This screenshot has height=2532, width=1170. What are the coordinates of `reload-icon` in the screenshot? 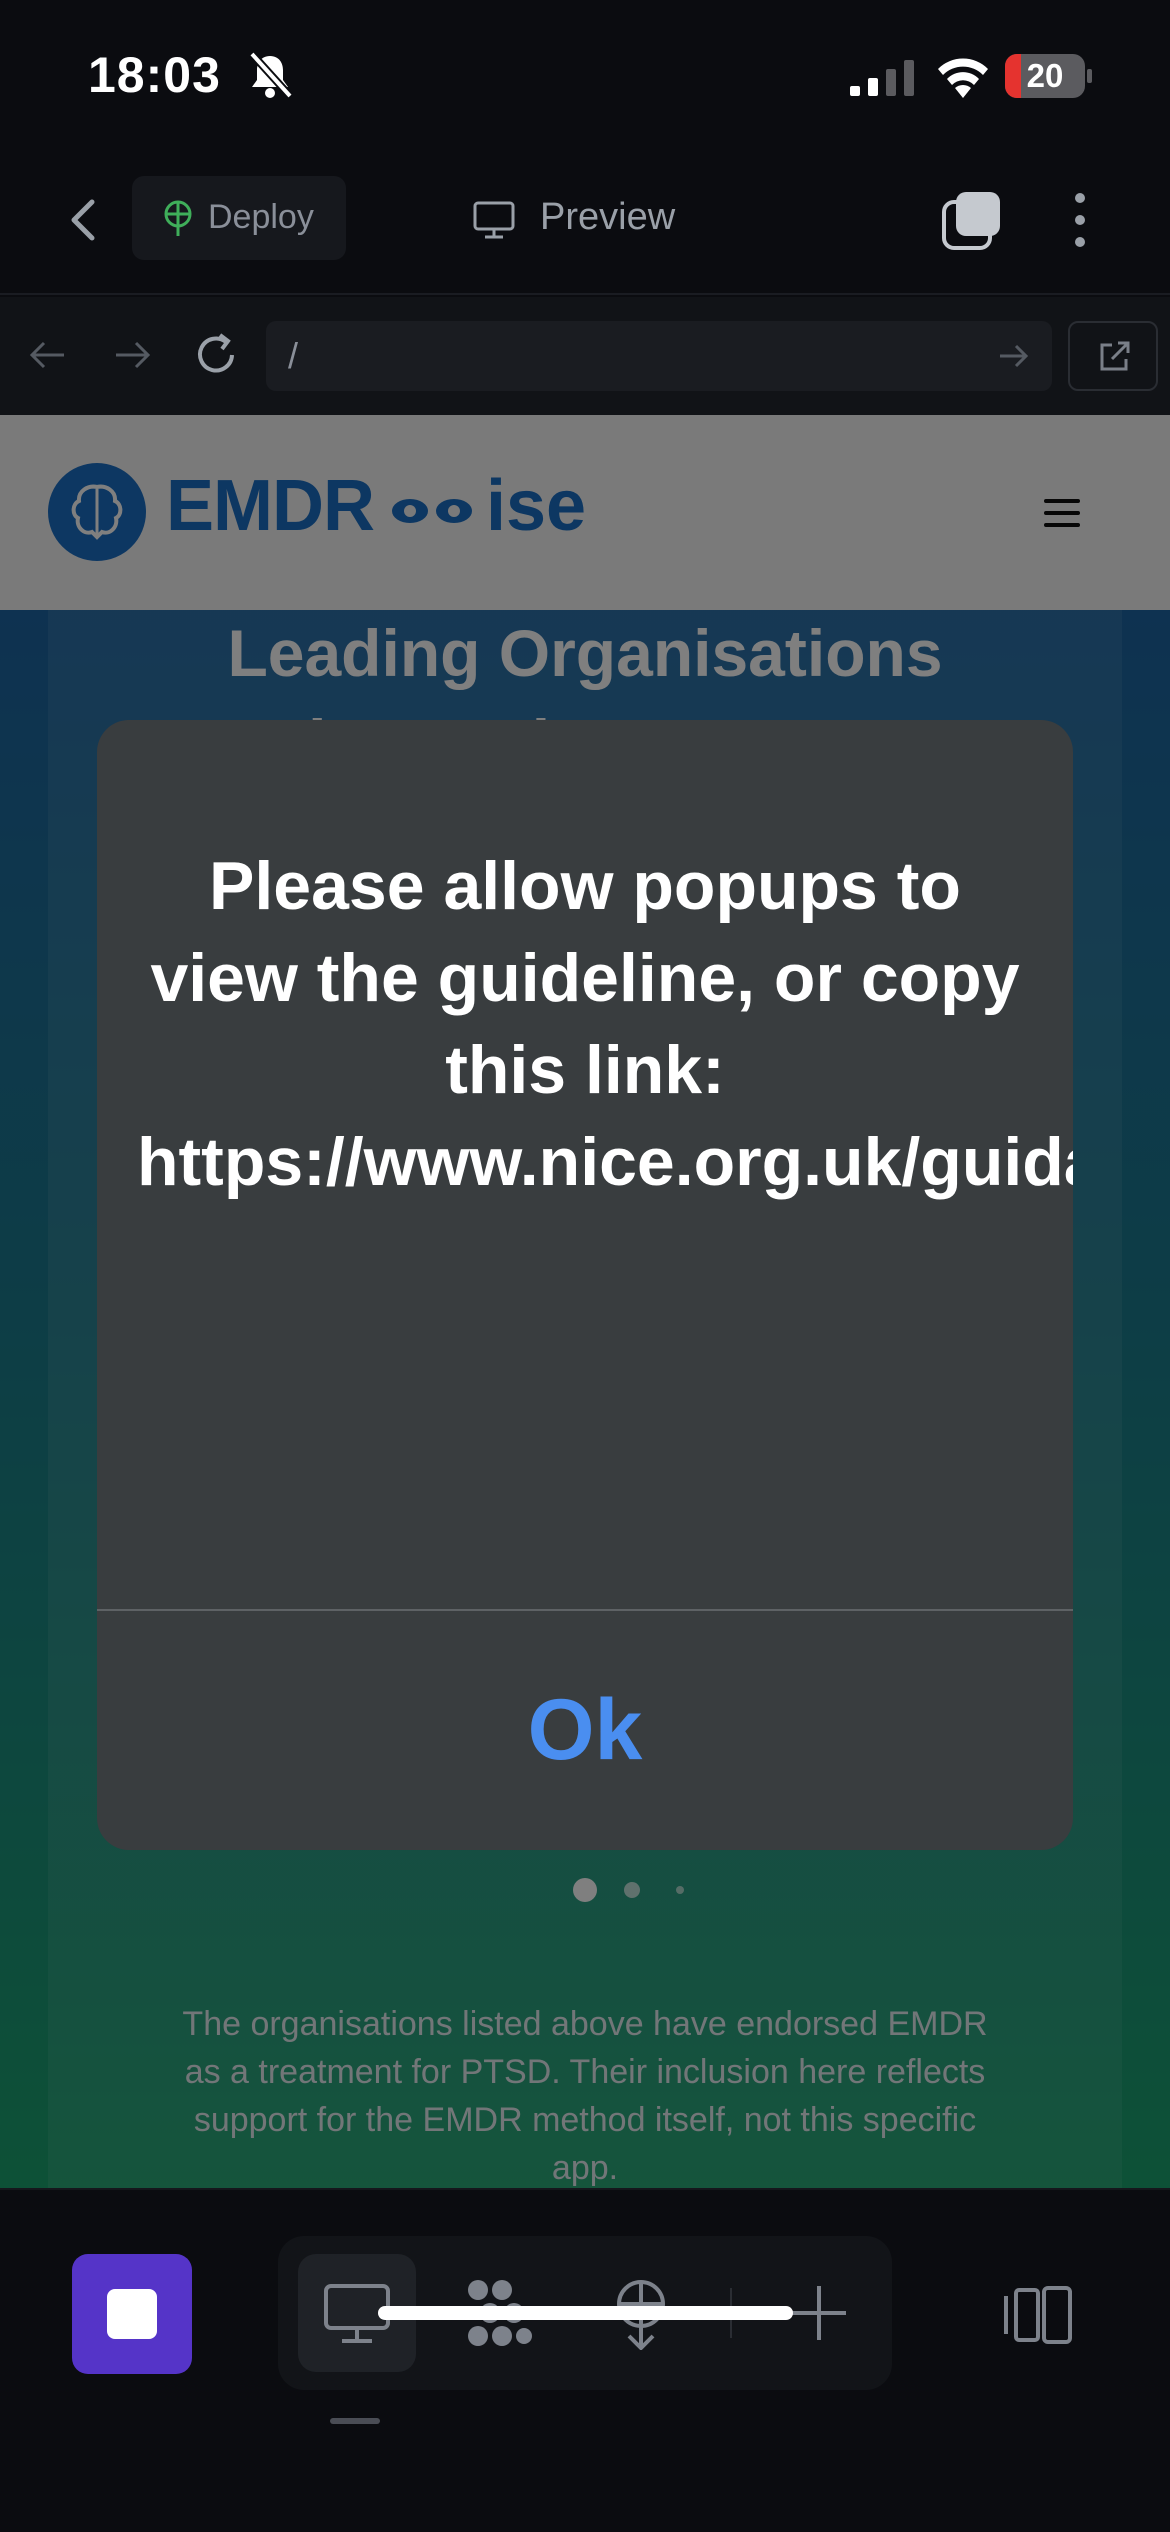 It's located at (216, 355).